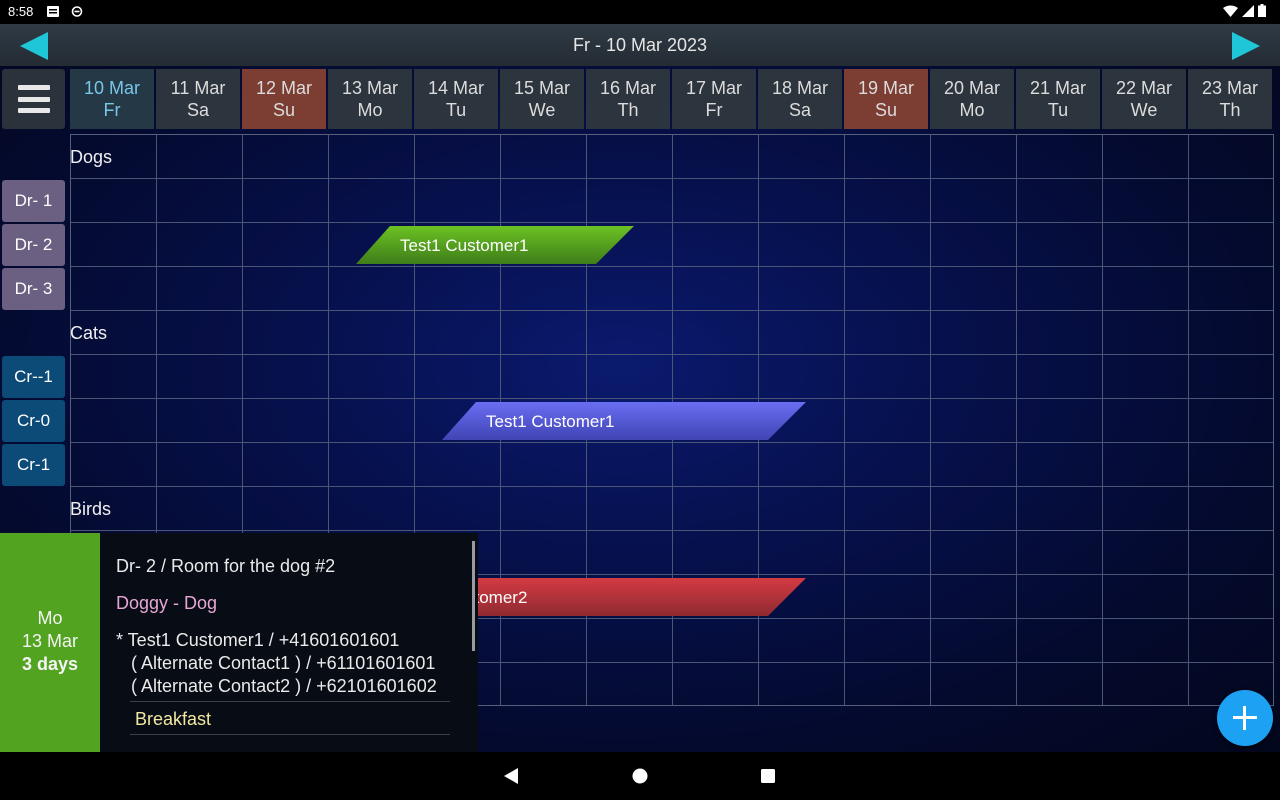 The height and width of the screenshot is (800, 1280). Describe the element at coordinates (800, 99) in the screenshot. I see `day-column-header: 18 Mar Sa` at that location.